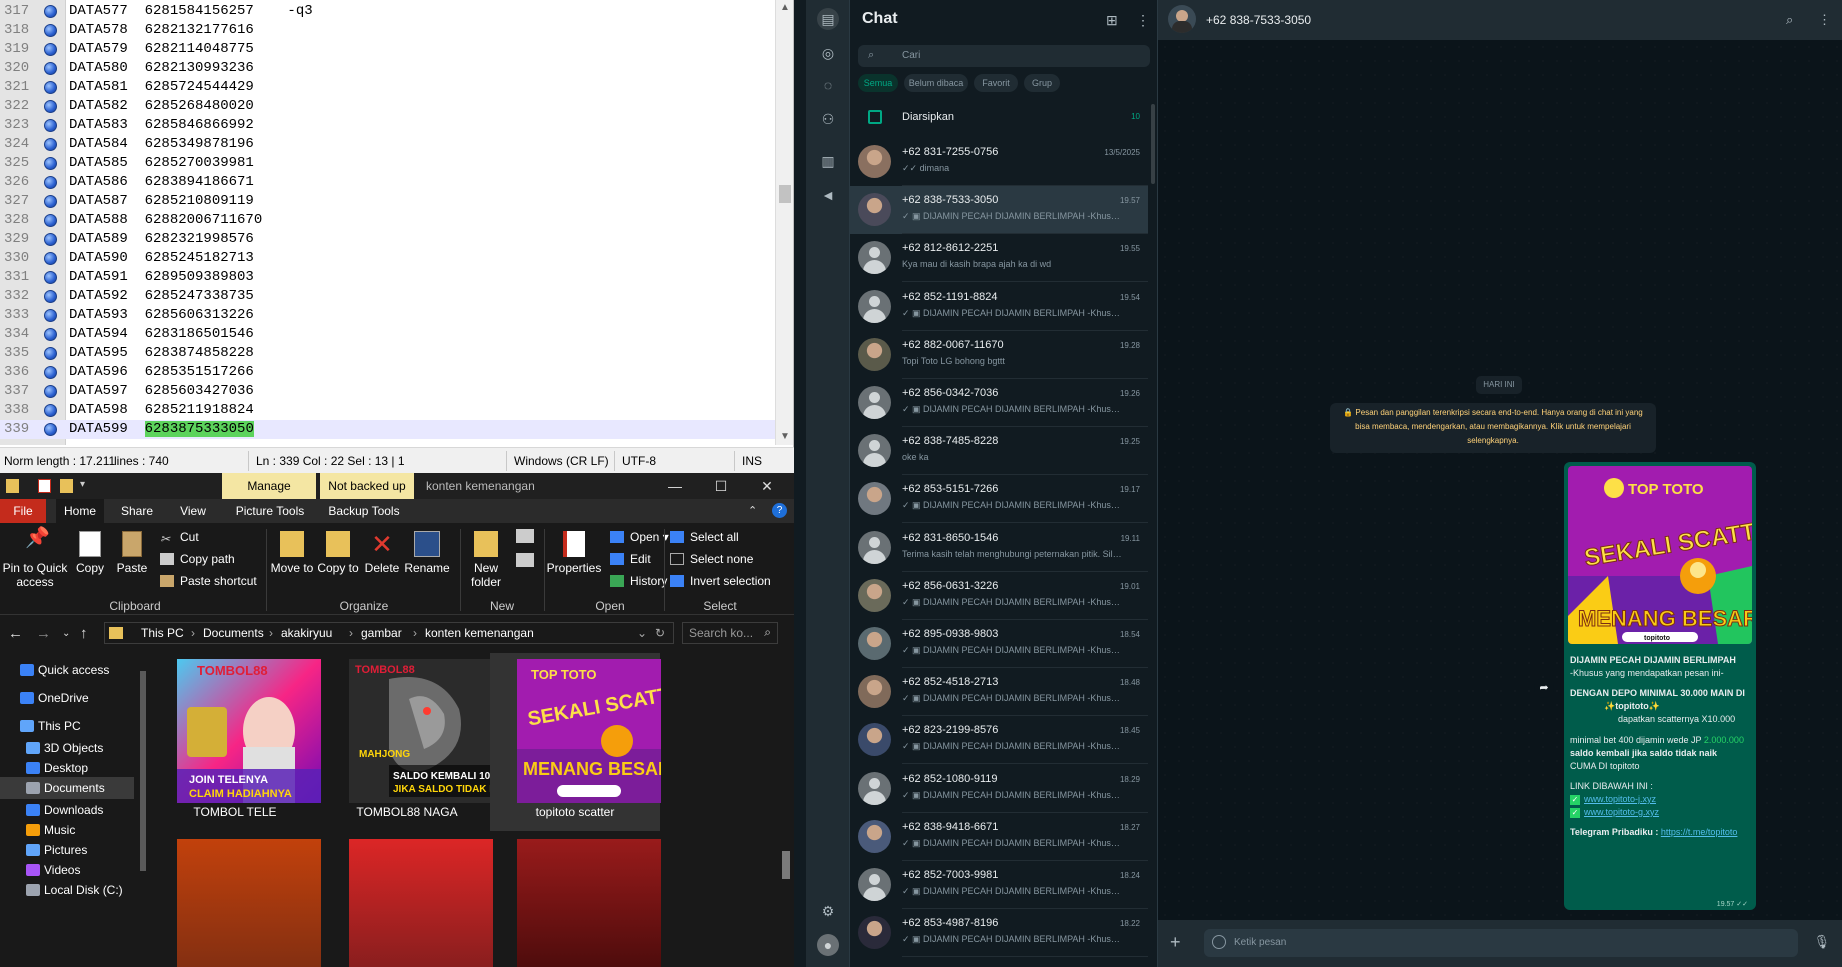 Image resolution: width=1842 pixels, height=967 pixels. Describe the element at coordinates (306, 633) in the screenshot. I see `breadcrumb-akakiryuu: akakiryuu` at that location.